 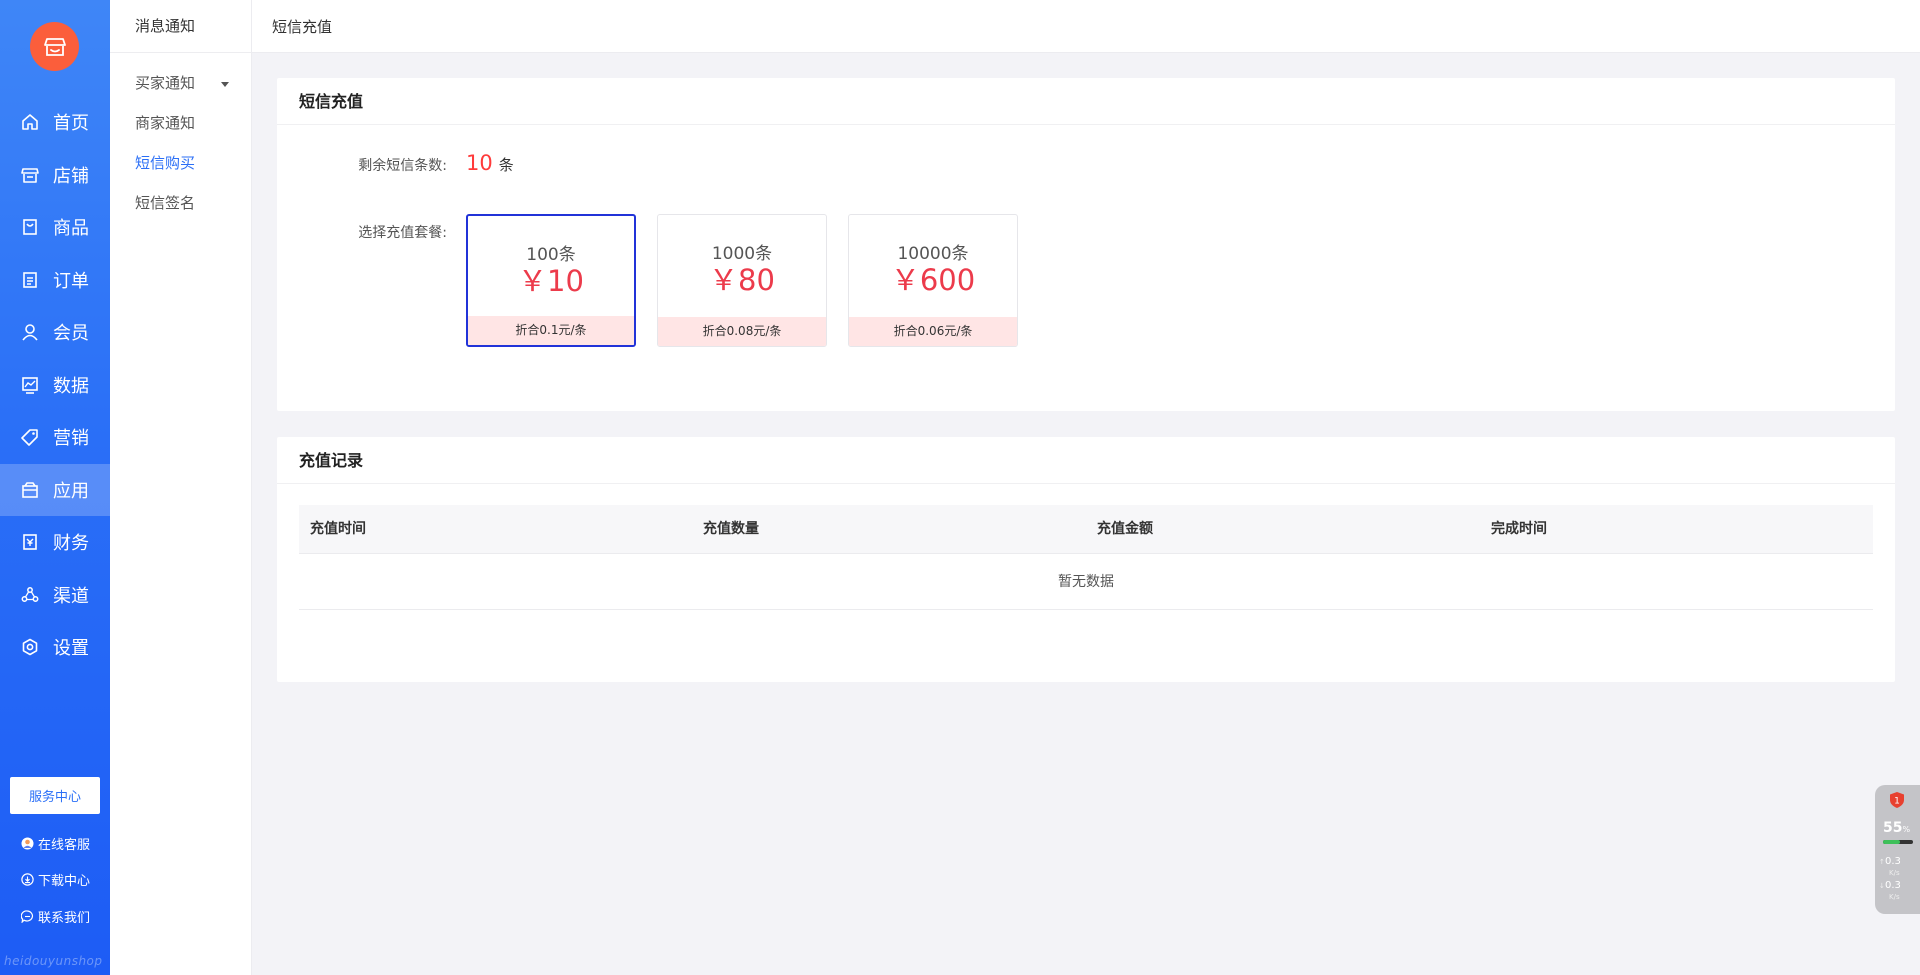 What do you see at coordinates (1086, 101) in the screenshot?
I see `recharge-card-title: 短信充值` at bounding box center [1086, 101].